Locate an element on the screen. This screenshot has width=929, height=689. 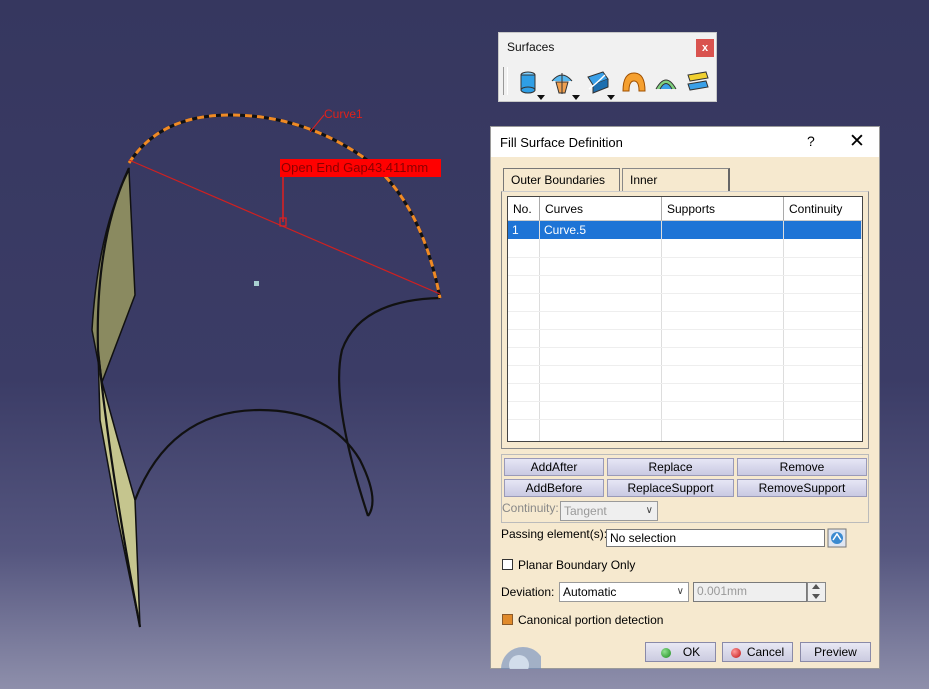
planar-boundary-checkbox is located at coordinates (507, 564).